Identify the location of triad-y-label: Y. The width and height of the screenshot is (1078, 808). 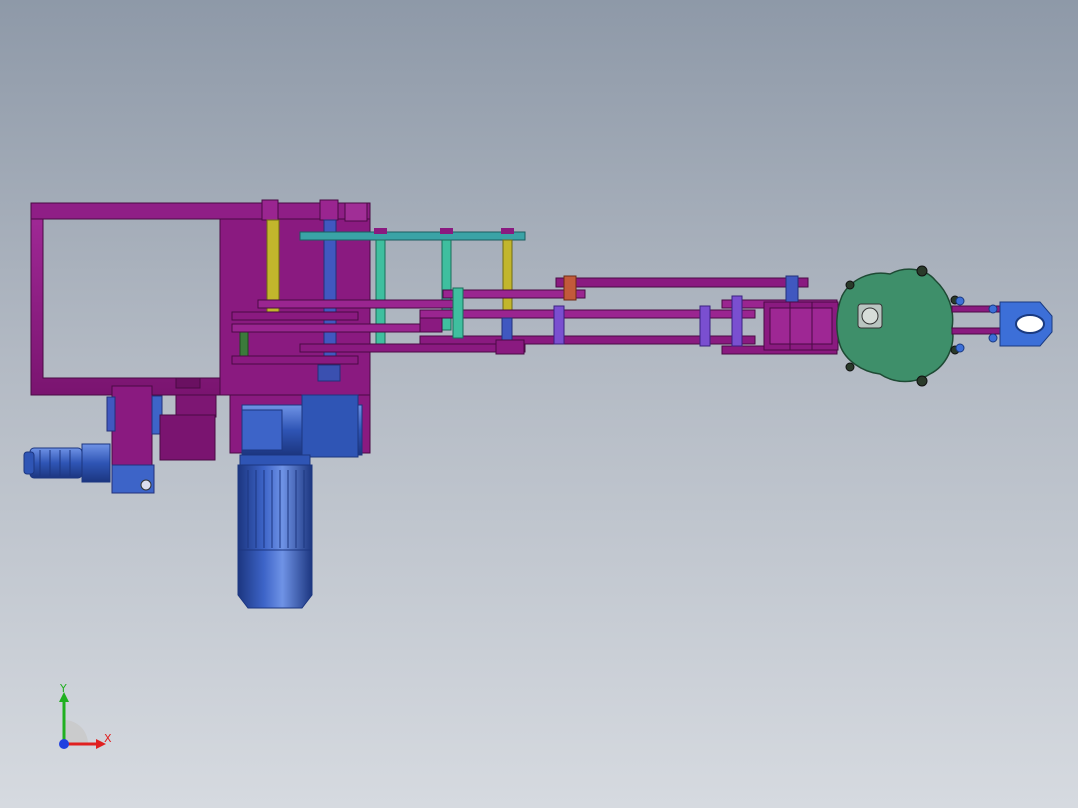
(63, 688).